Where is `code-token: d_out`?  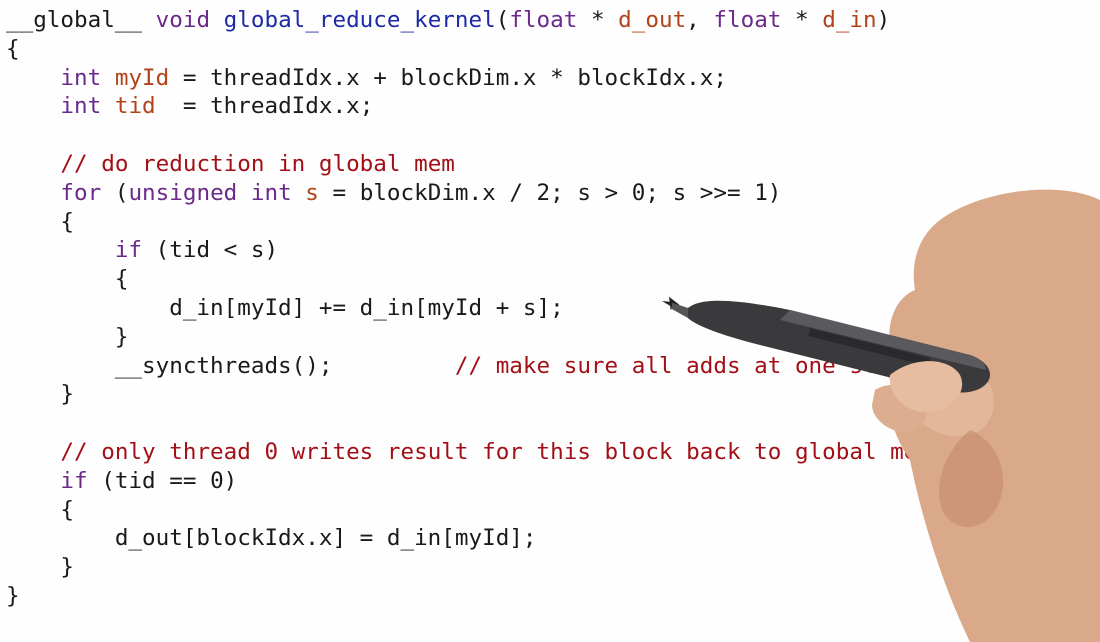 code-token: d_out is located at coordinates (652, 20).